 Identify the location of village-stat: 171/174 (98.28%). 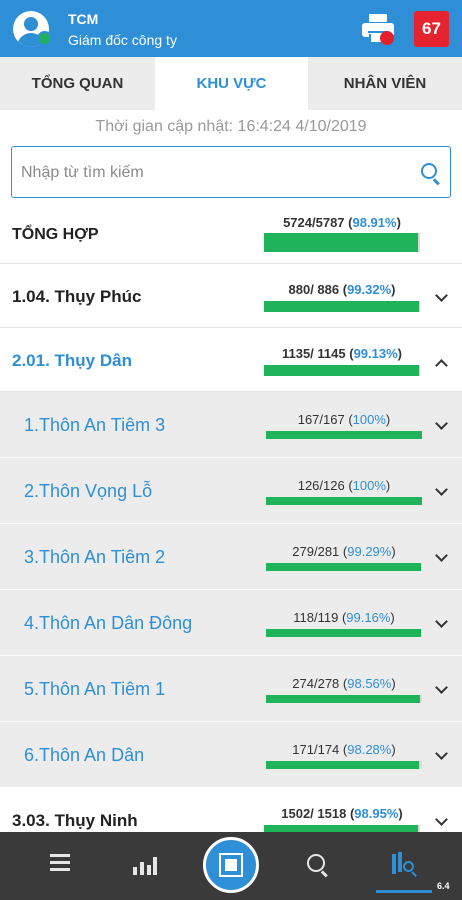
(344, 749).